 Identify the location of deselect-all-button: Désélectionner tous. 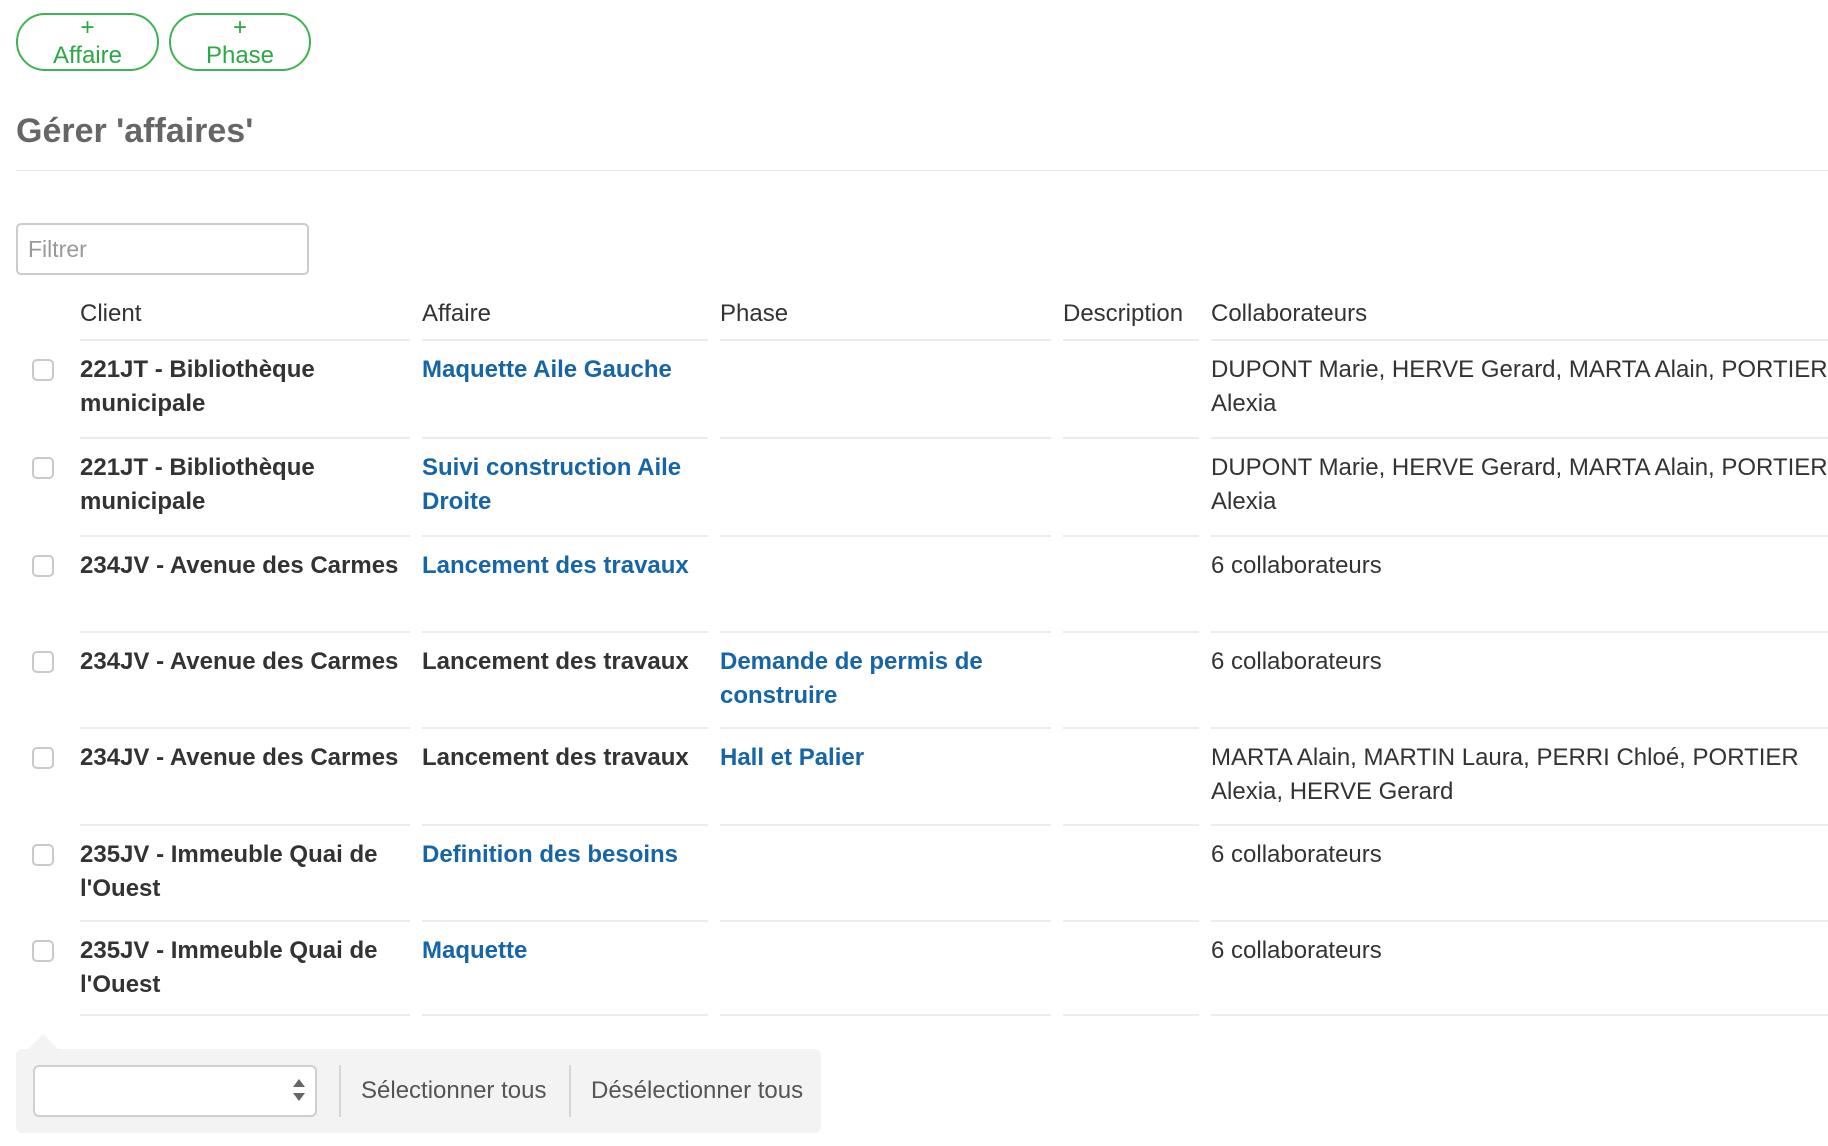
(697, 1091).